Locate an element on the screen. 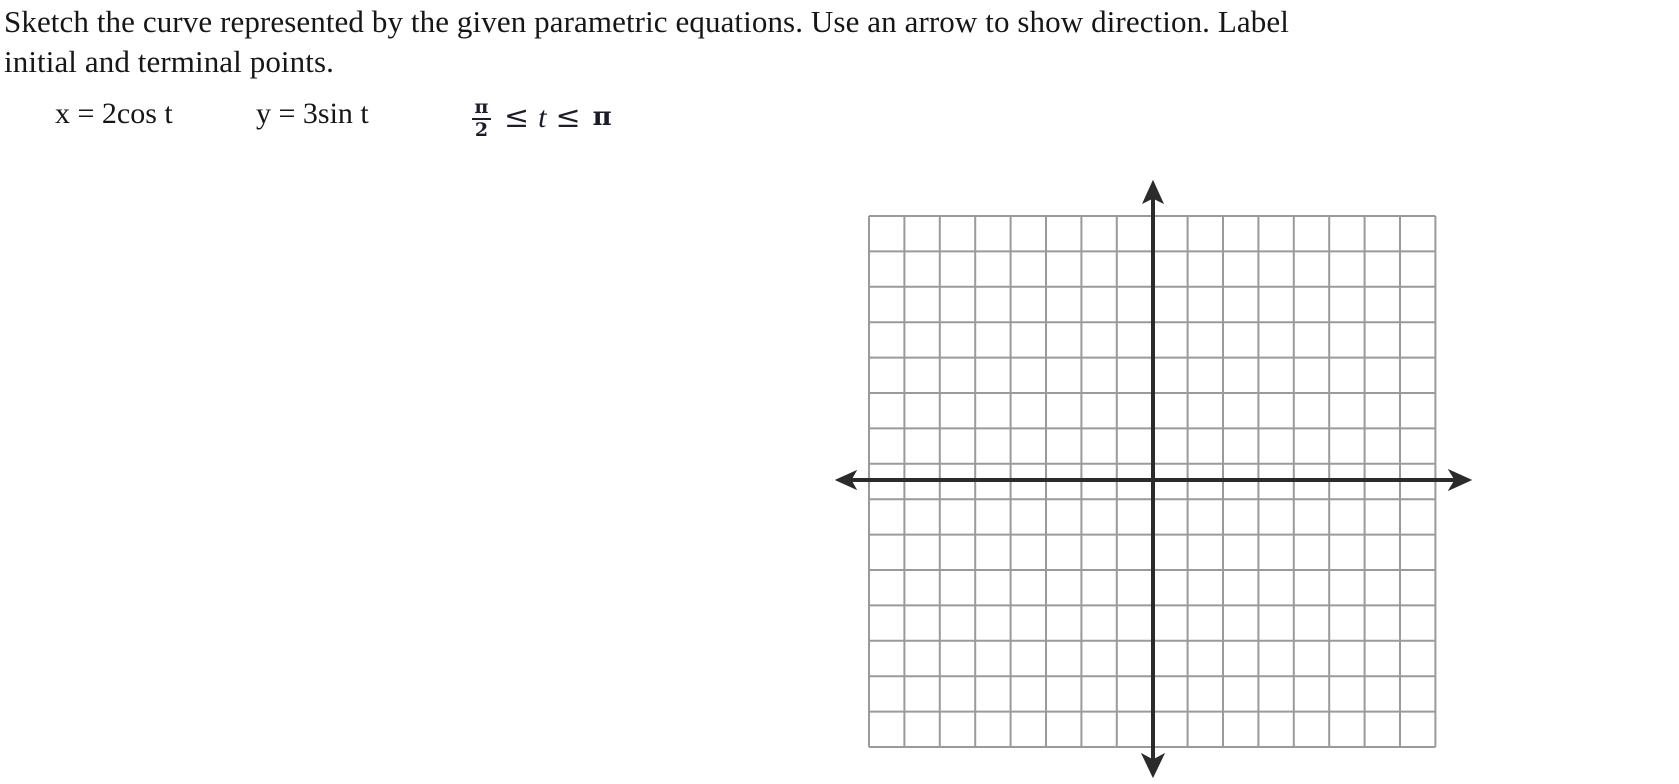 This screenshot has height=784, width=1679. less-than-or-equal-left: ≤ is located at coordinates (517, 117).